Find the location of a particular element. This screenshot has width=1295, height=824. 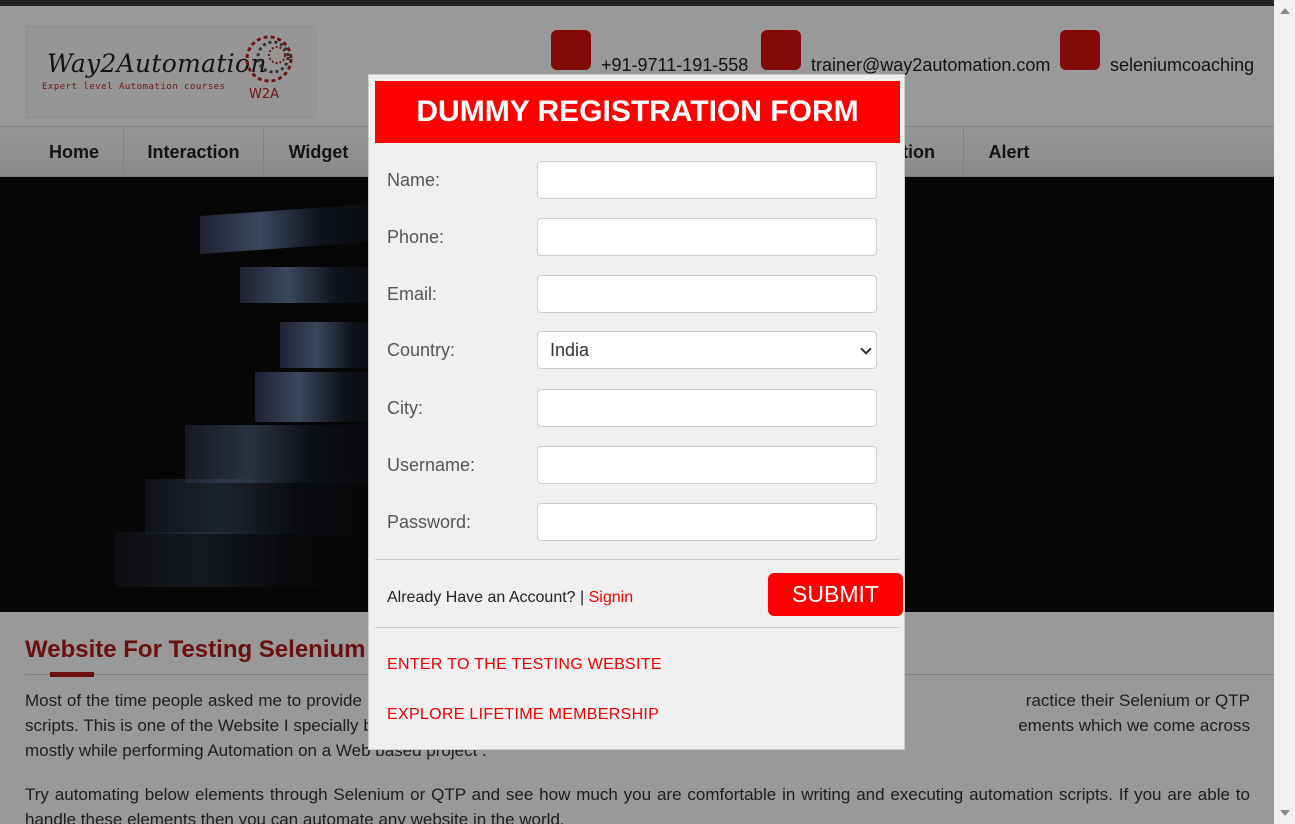

password-field is located at coordinates (707, 522).